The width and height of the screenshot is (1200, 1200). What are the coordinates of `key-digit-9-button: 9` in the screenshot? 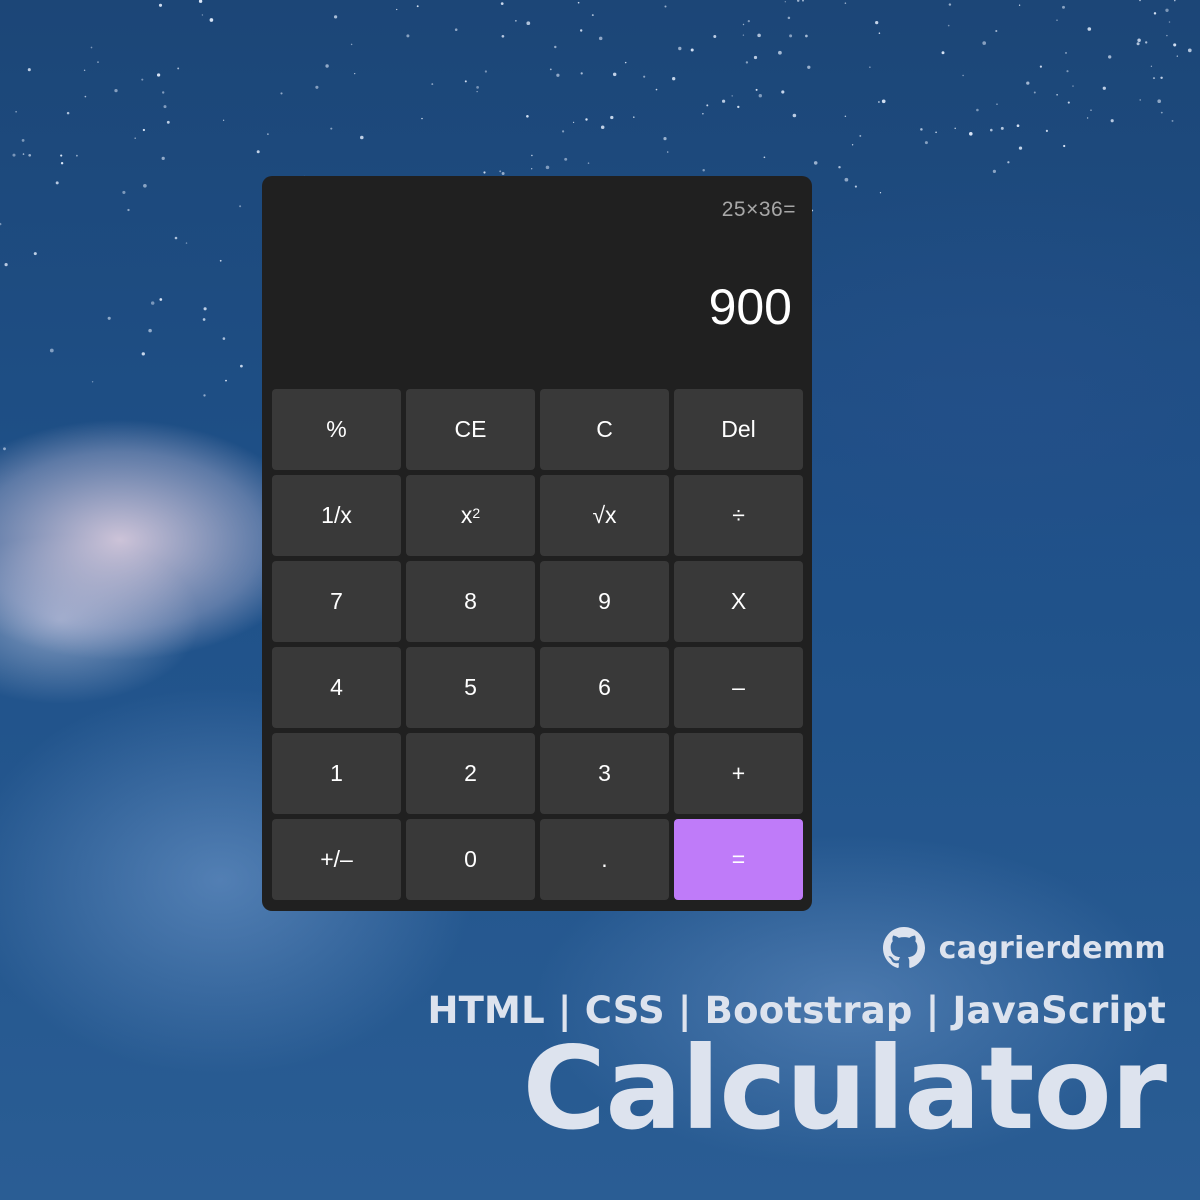 It's located at (604, 601).